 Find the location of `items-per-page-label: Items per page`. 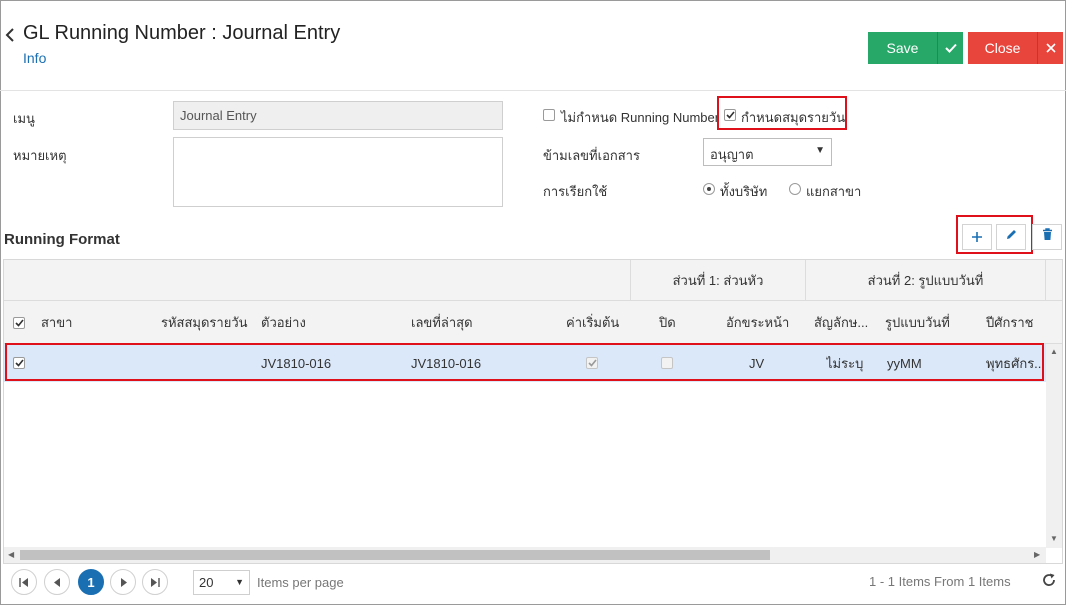

items-per-page-label: Items per page is located at coordinates (300, 582).